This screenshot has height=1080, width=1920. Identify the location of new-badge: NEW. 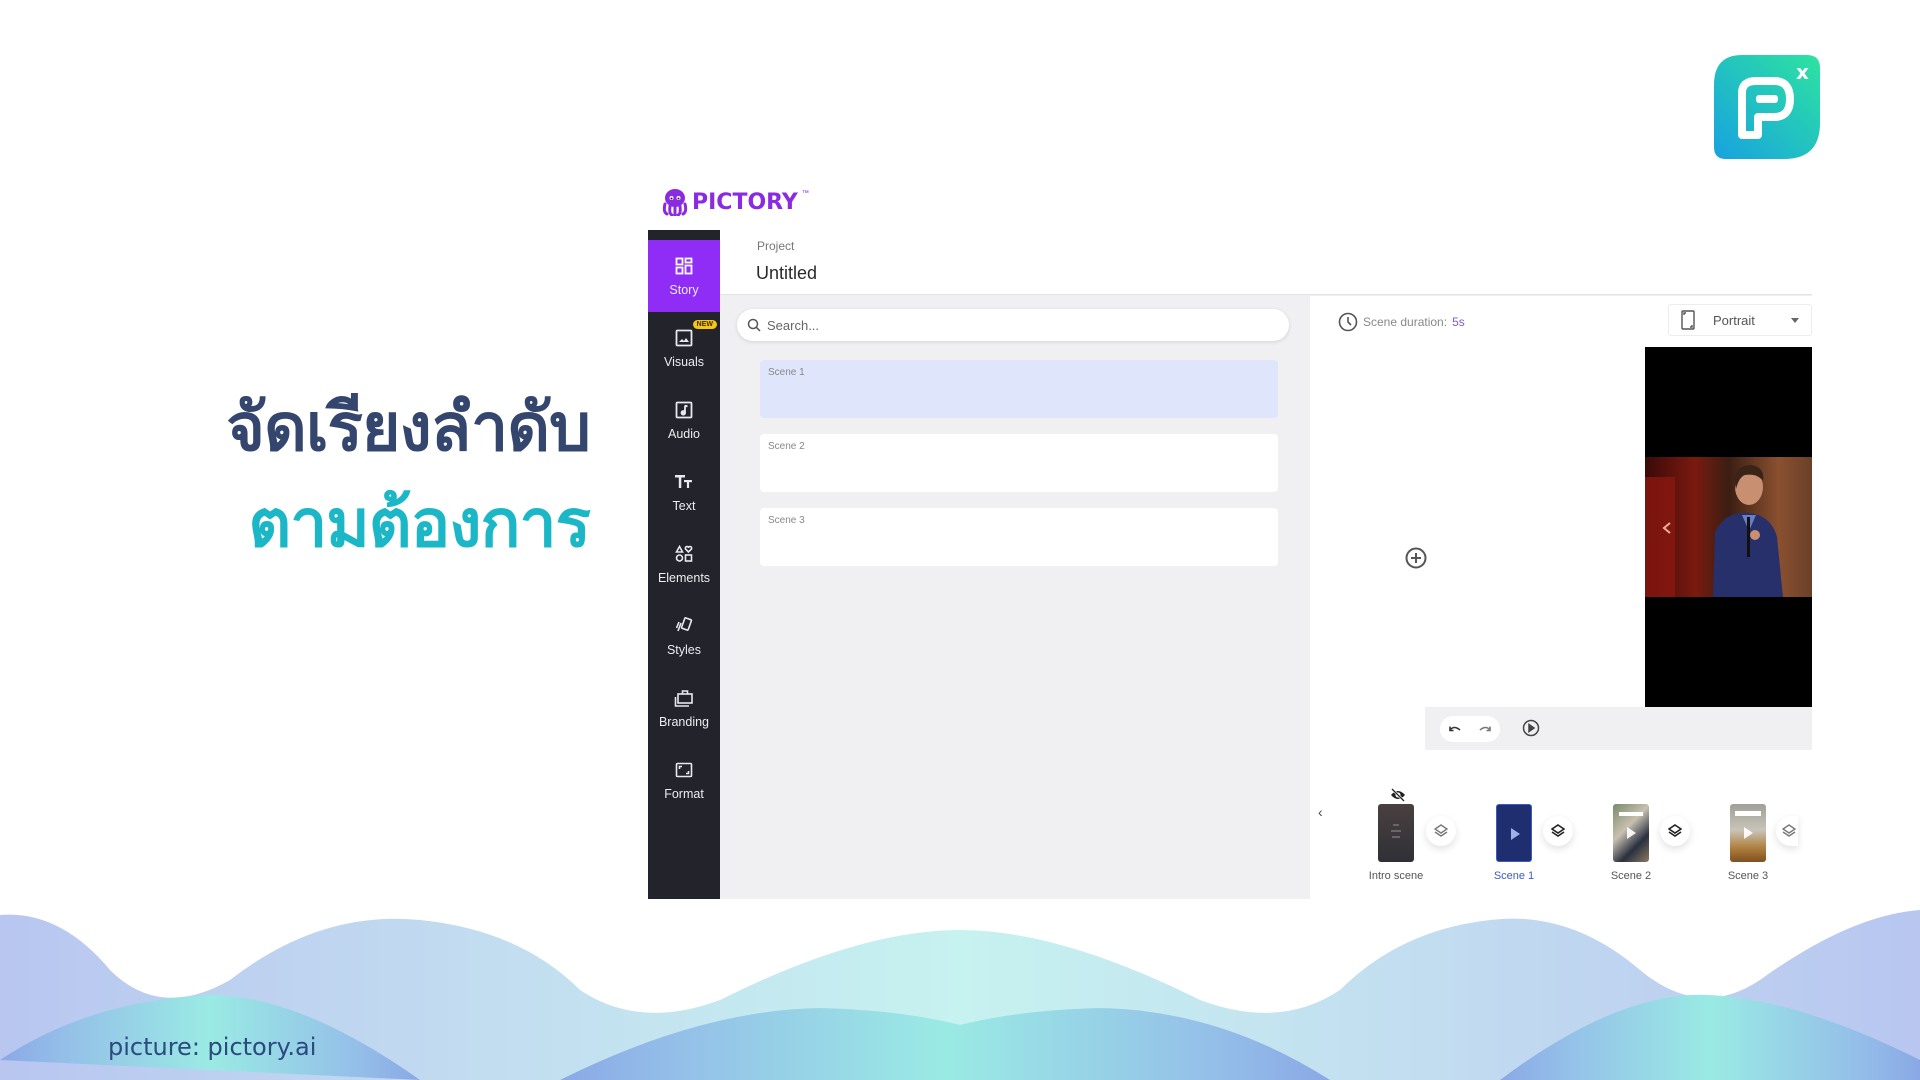
(704, 324).